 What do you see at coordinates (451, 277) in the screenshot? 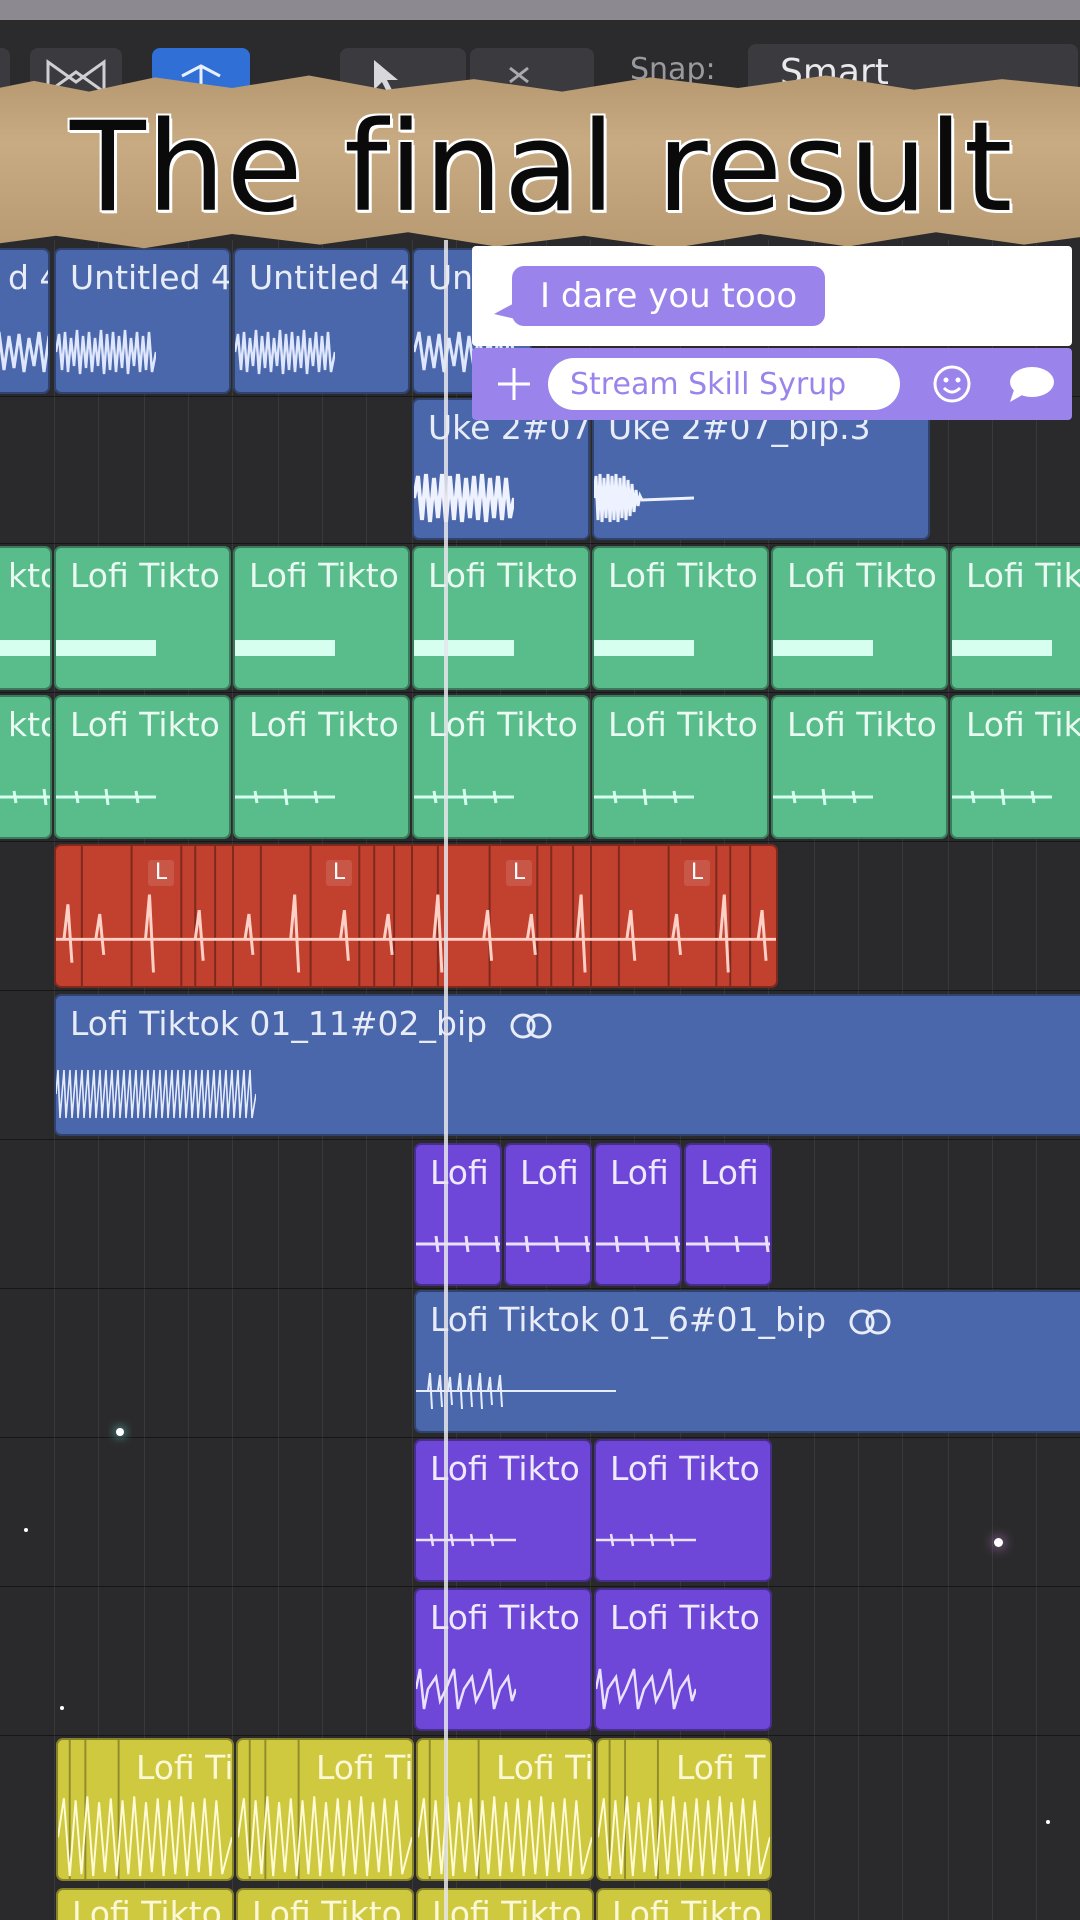
I see `region-label: Un` at bounding box center [451, 277].